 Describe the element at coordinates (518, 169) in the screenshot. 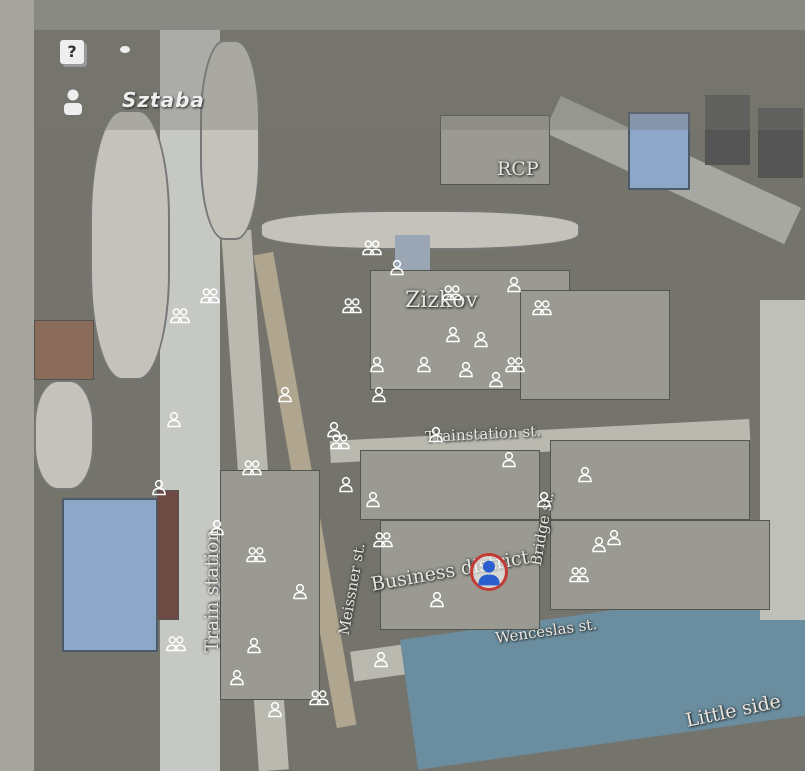

I see `map-label-rcp: RCP` at that location.